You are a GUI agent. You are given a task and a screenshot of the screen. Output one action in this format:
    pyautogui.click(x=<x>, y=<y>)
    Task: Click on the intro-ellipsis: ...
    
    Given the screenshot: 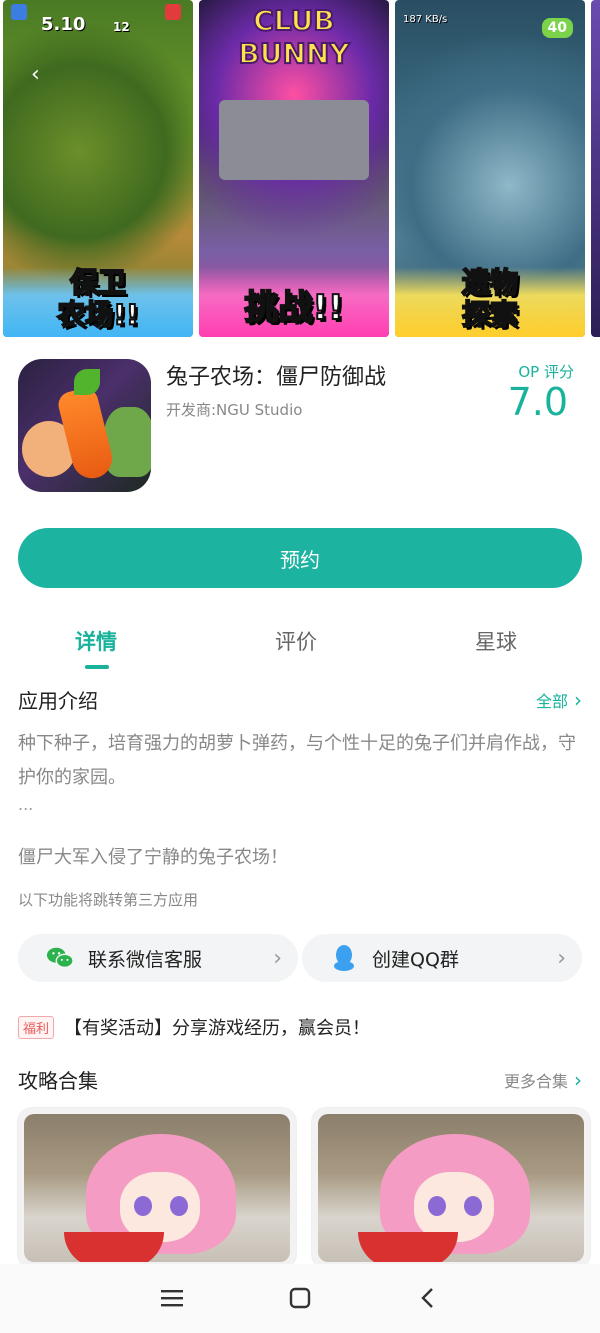 What is the action you would take?
    pyautogui.click(x=26, y=804)
    